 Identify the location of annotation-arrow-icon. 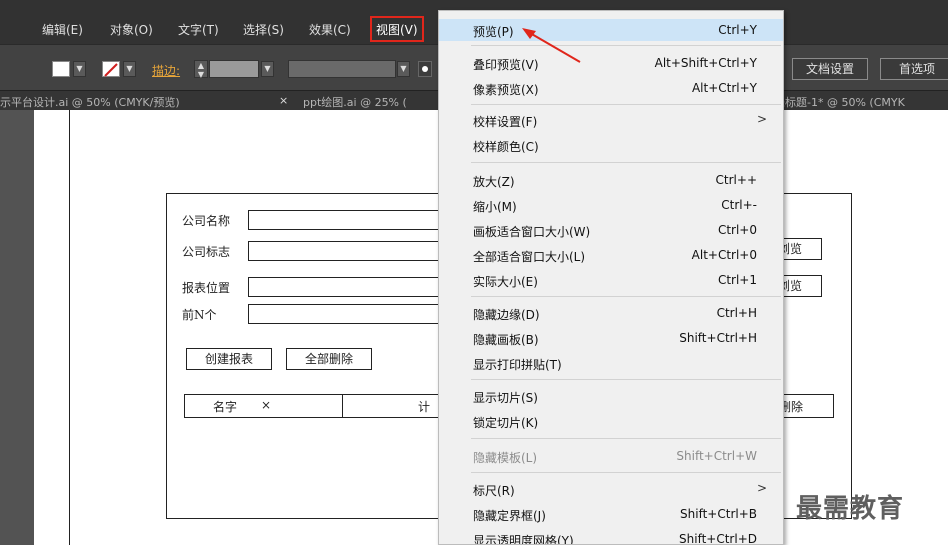
(551, 45).